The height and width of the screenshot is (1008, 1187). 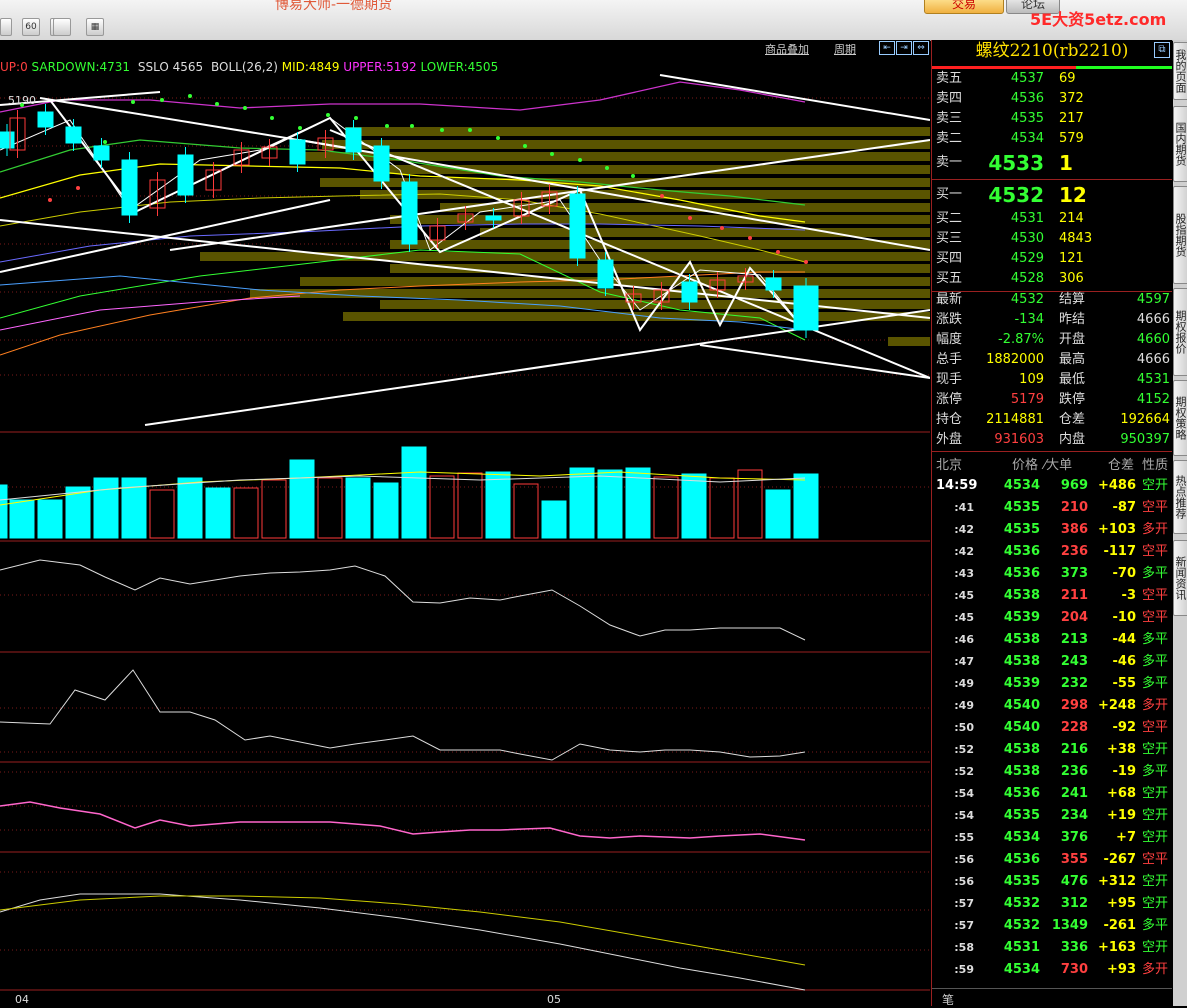 I want to click on tick-row: :54 4536 241 +68 空开, so click(x=1052, y=794).